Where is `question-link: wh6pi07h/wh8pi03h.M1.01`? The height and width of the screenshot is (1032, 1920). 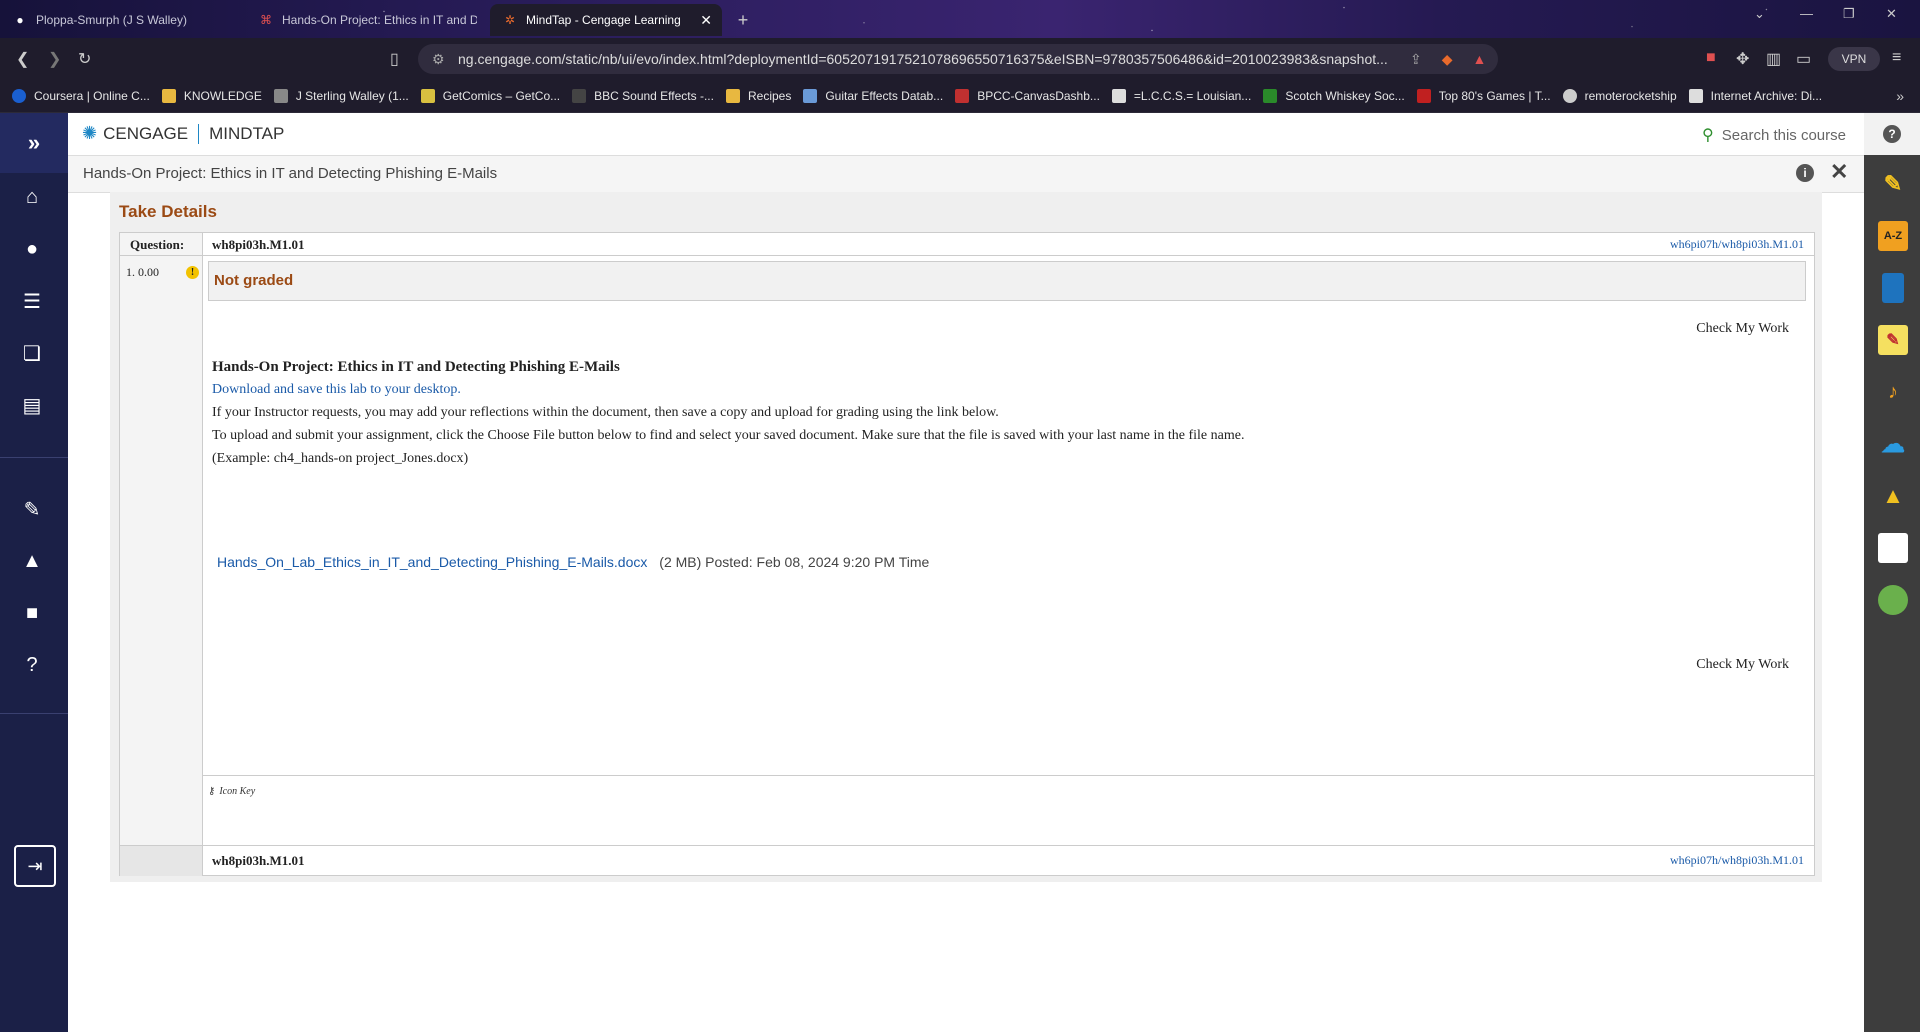
question-link: wh6pi07h/wh8pi03h.M1.01 is located at coordinates (1737, 244).